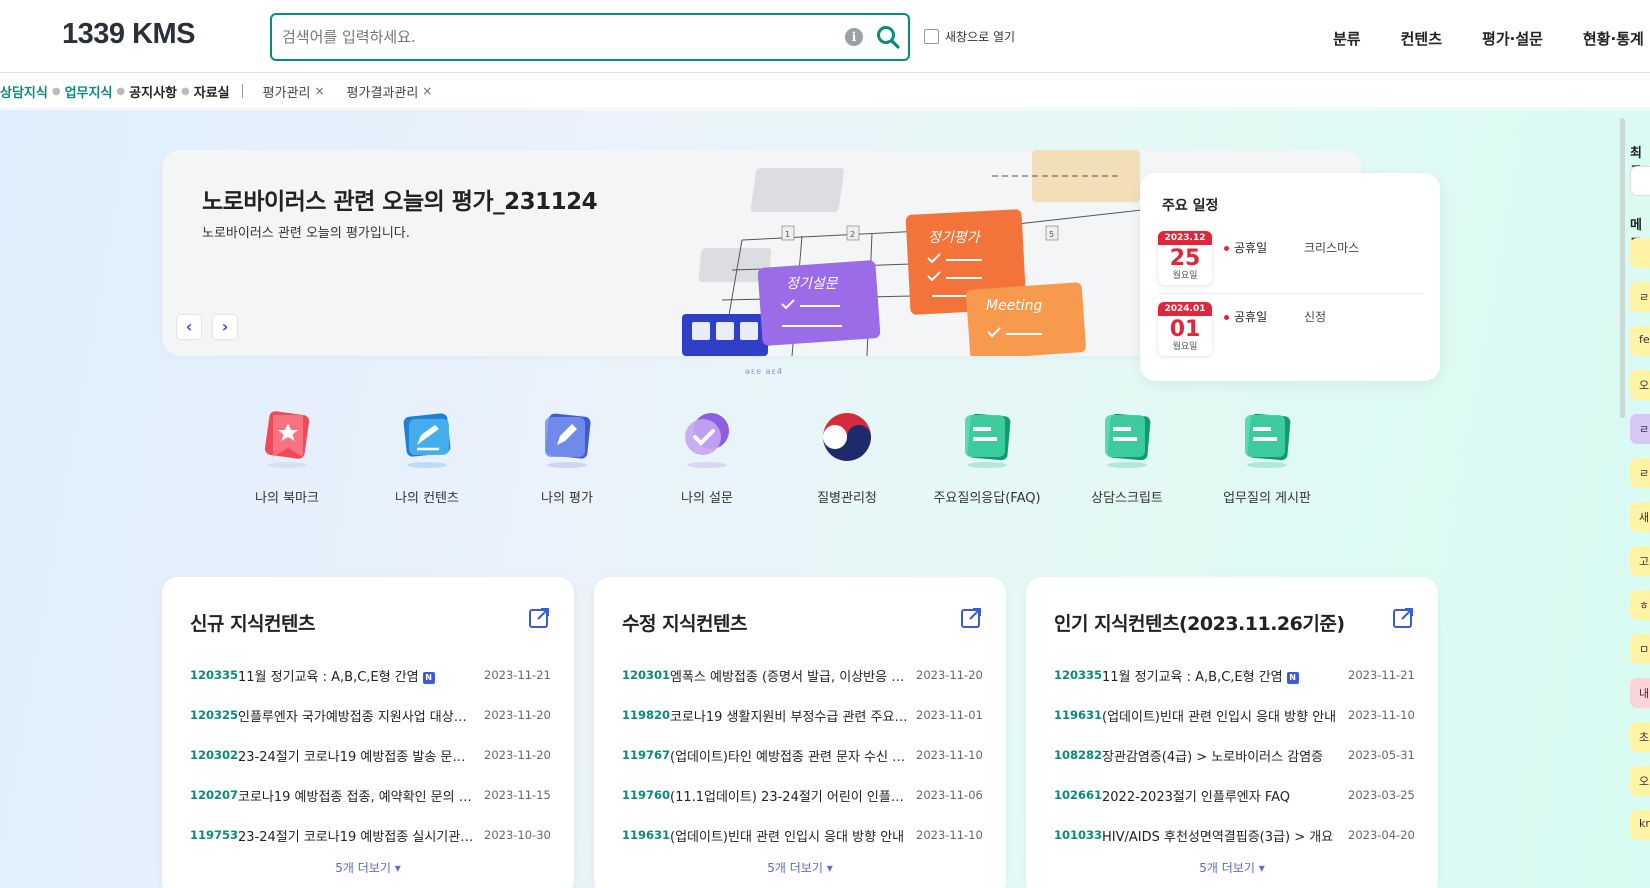  I want to click on quick-board: 업무질의 게시판, so click(1267, 455).